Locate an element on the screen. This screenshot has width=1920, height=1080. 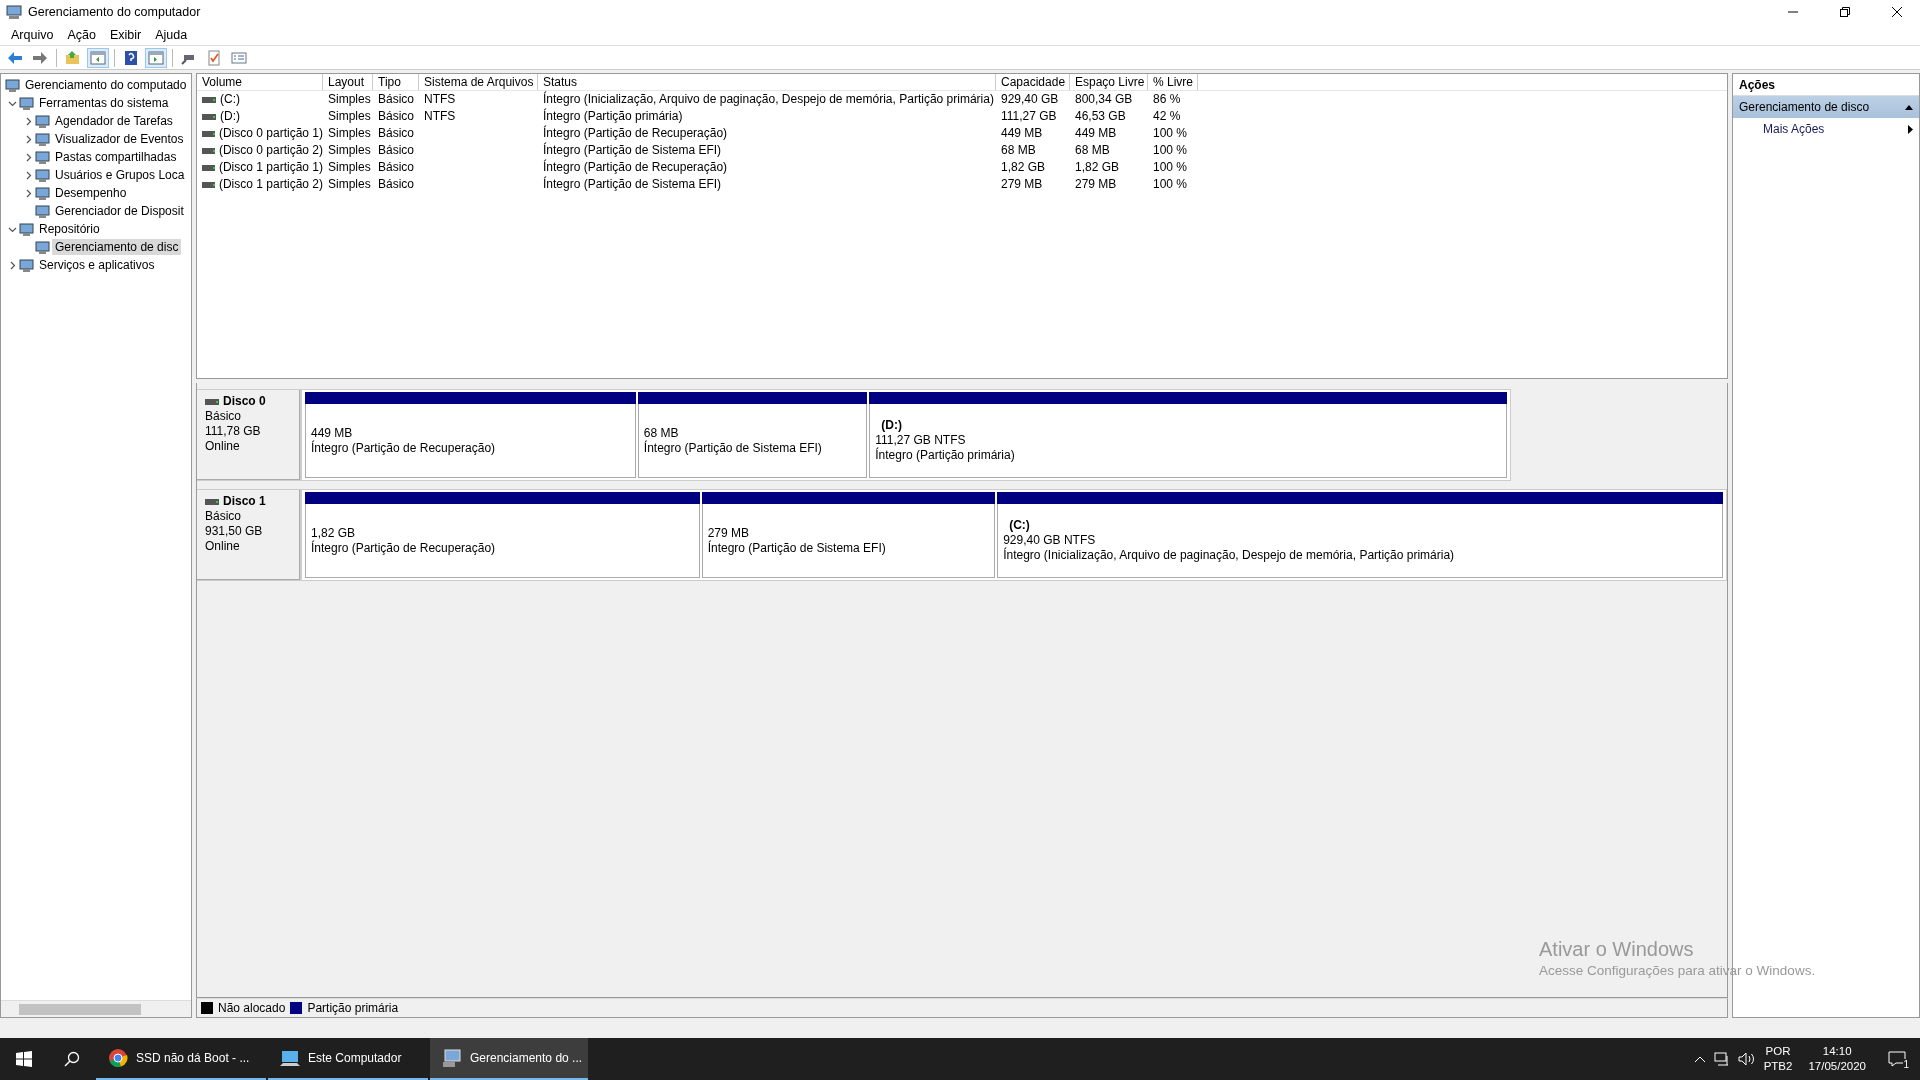
column-header: Capacidade is located at coordinates (1033, 82).